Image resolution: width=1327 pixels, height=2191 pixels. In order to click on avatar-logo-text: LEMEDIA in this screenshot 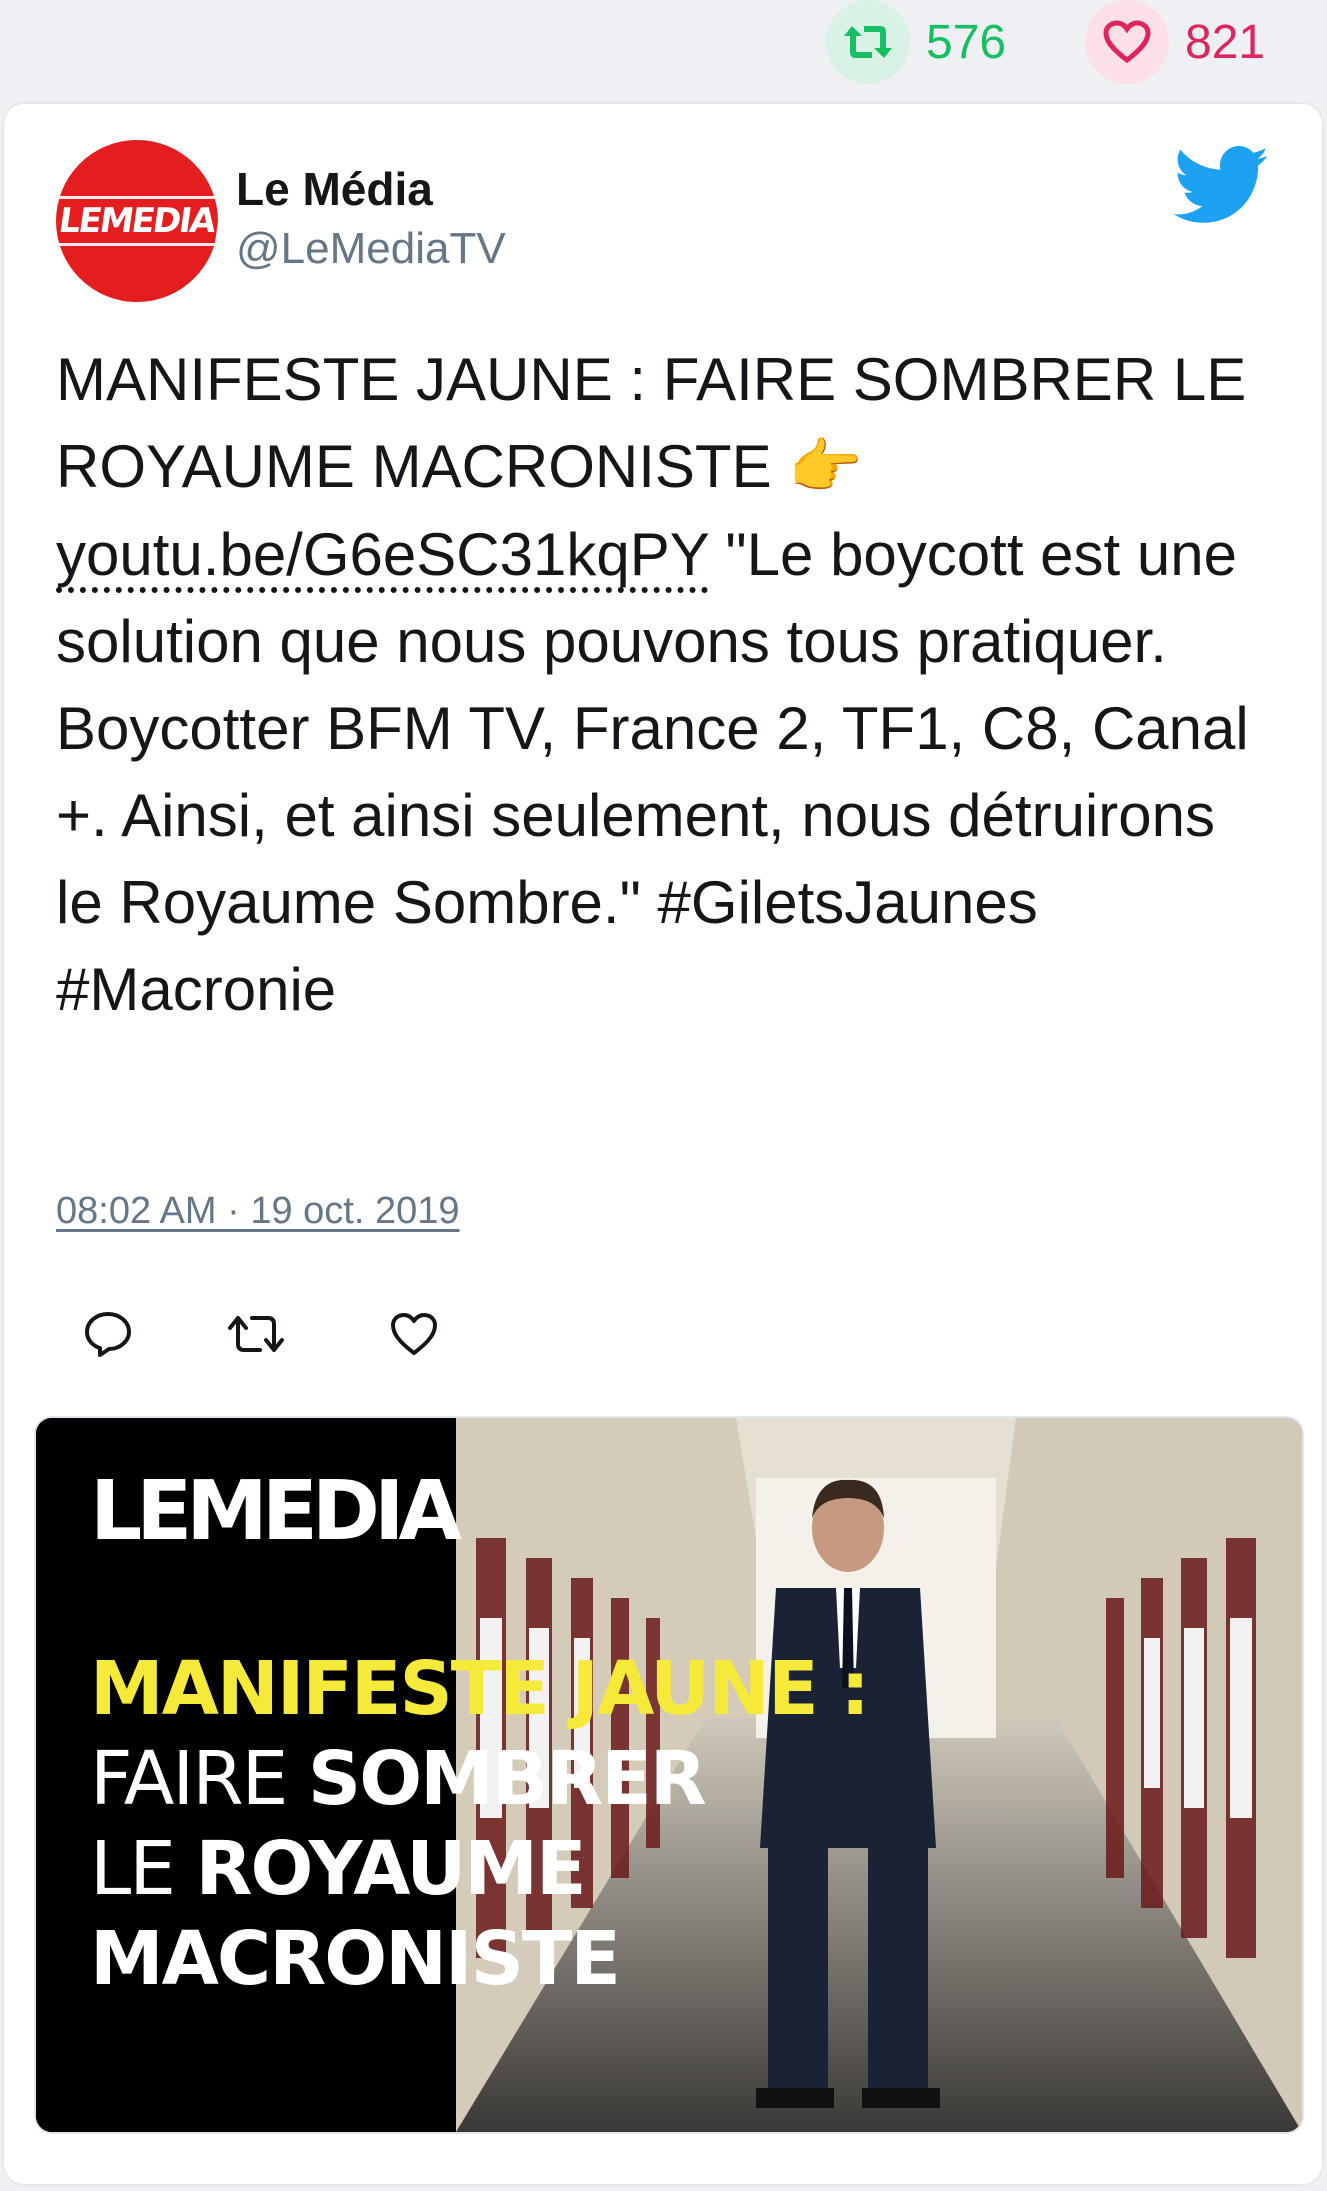, I will do `click(137, 221)`.